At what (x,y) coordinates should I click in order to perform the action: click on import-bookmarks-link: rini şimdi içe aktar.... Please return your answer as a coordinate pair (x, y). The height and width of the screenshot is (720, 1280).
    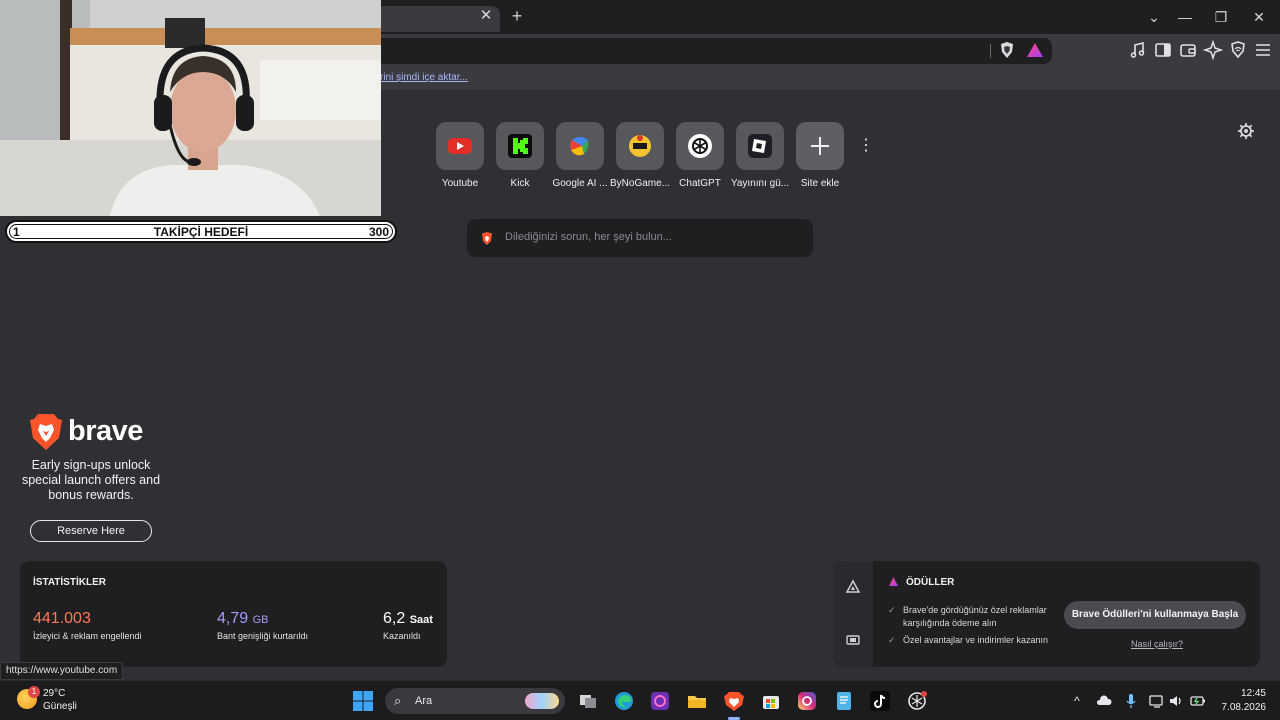
    Looking at the image, I should click on (424, 77).